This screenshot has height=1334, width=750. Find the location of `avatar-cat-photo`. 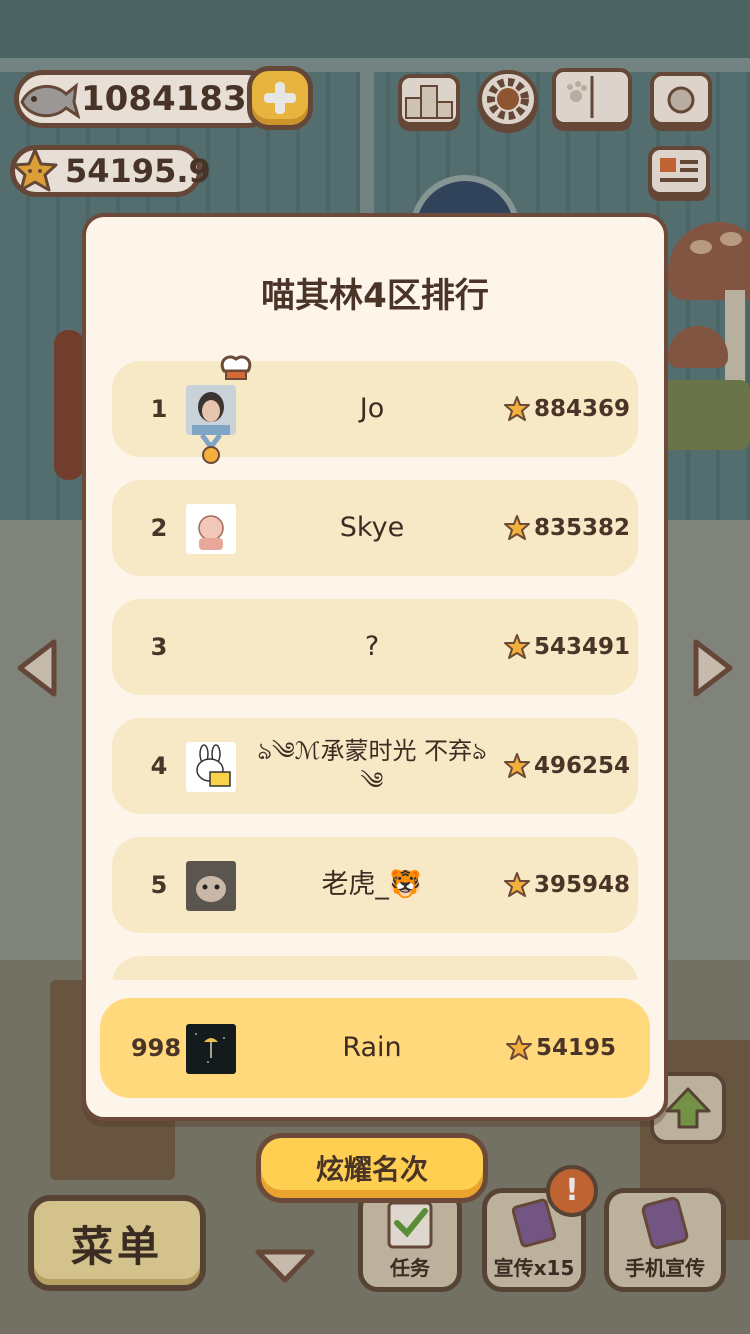

avatar-cat-photo is located at coordinates (211, 886).